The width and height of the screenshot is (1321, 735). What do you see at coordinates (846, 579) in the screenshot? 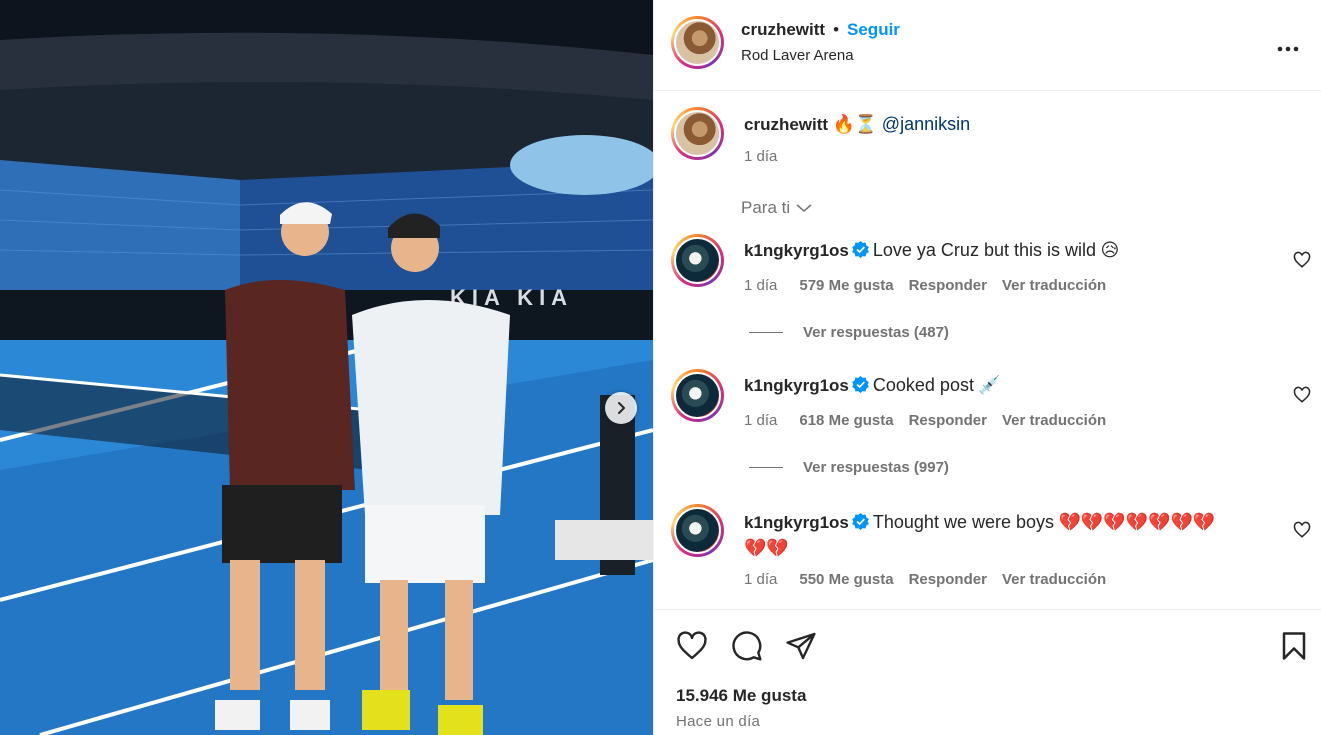
I see `comment-likes: 550 Me gusta` at bounding box center [846, 579].